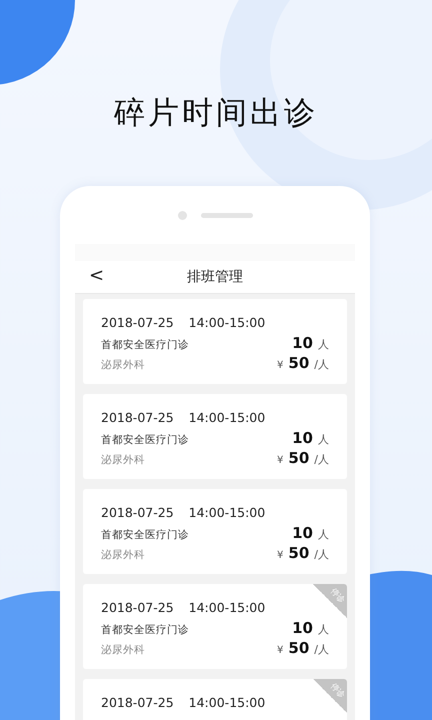 The width and height of the screenshot is (432, 720). What do you see at coordinates (96, 275) in the screenshot?
I see `back-button: <` at bounding box center [96, 275].